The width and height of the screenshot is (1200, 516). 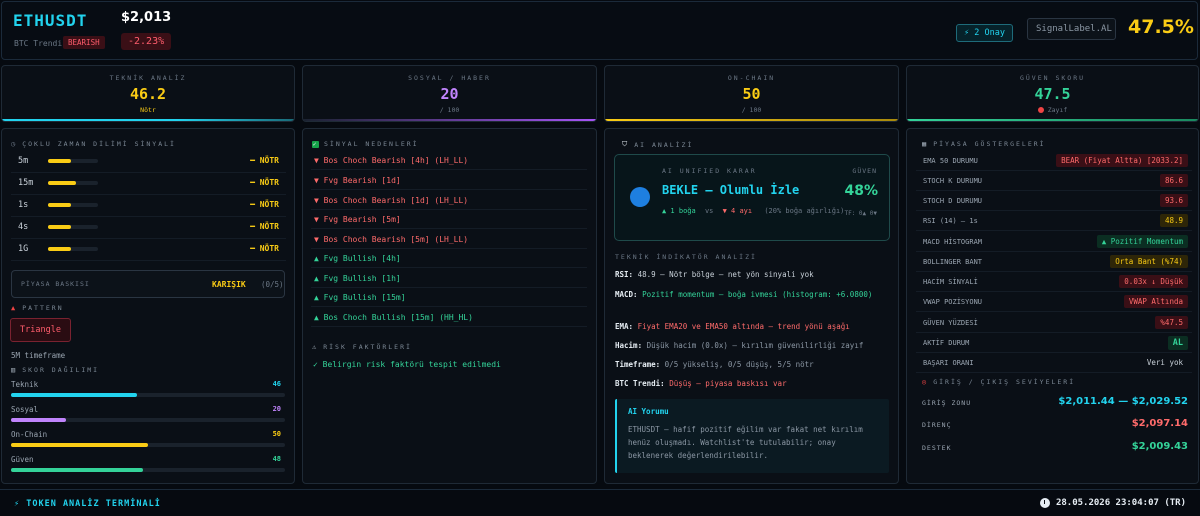 I want to click on warning-icon: ⚠, so click(x=315, y=347).